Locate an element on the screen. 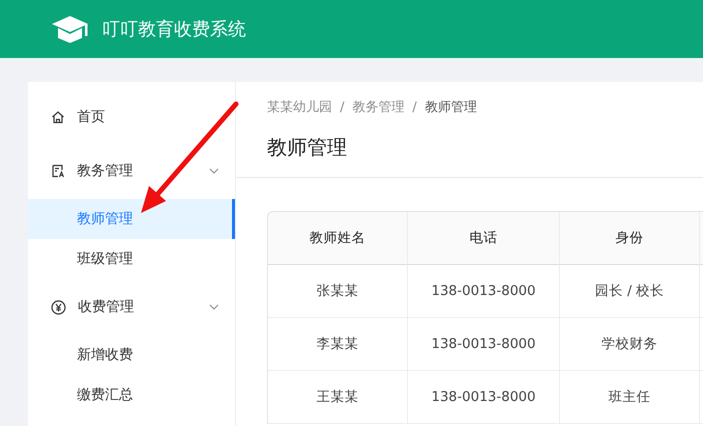 The height and width of the screenshot is (426, 703). menu-item: 教务管理 is located at coordinates (131, 171).